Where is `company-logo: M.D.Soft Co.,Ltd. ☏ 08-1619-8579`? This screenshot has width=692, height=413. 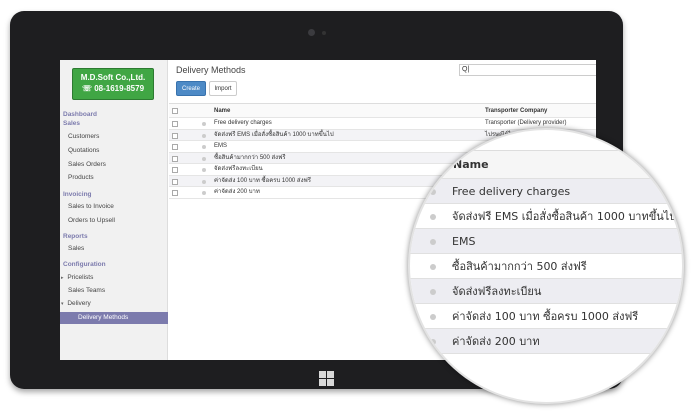
company-logo: M.D.Soft Co.,Ltd. ☏ 08-1619-8579 is located at coordinates (113, 84).